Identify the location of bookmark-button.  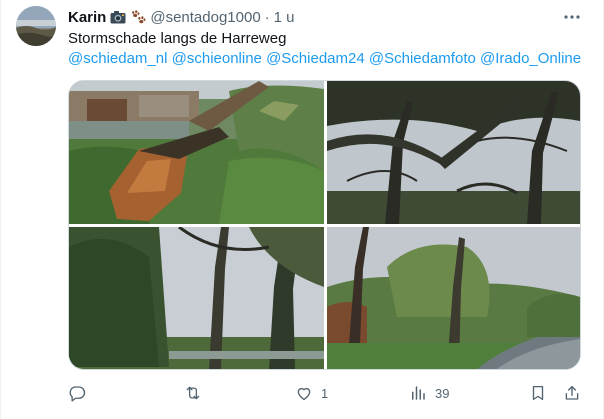
(538, 393).